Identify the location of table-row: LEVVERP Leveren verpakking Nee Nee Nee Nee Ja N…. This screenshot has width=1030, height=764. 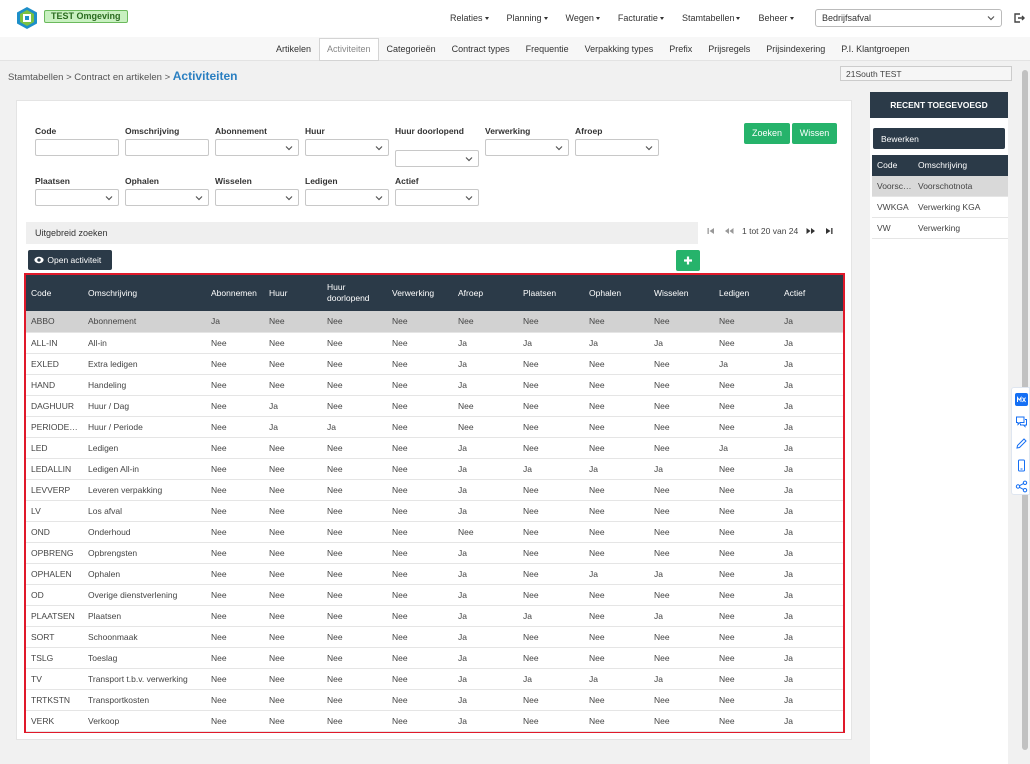
(434, 489).